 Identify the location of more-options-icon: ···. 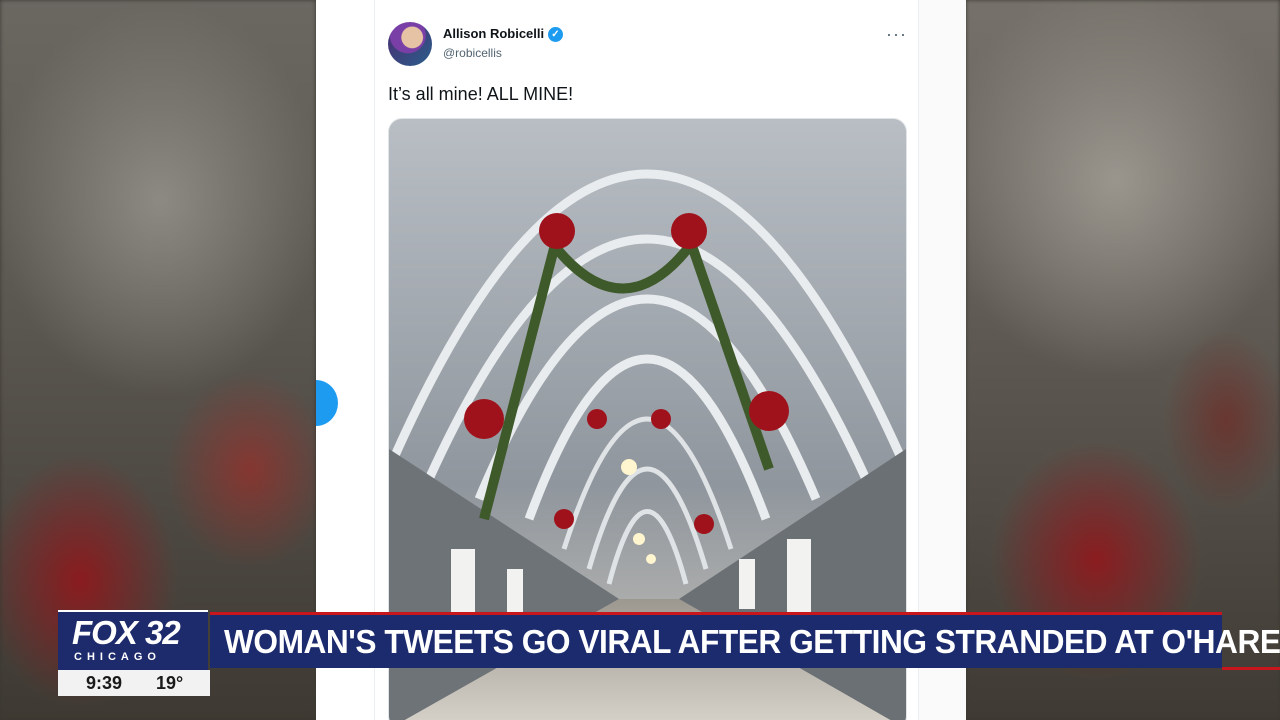
(896, 34).